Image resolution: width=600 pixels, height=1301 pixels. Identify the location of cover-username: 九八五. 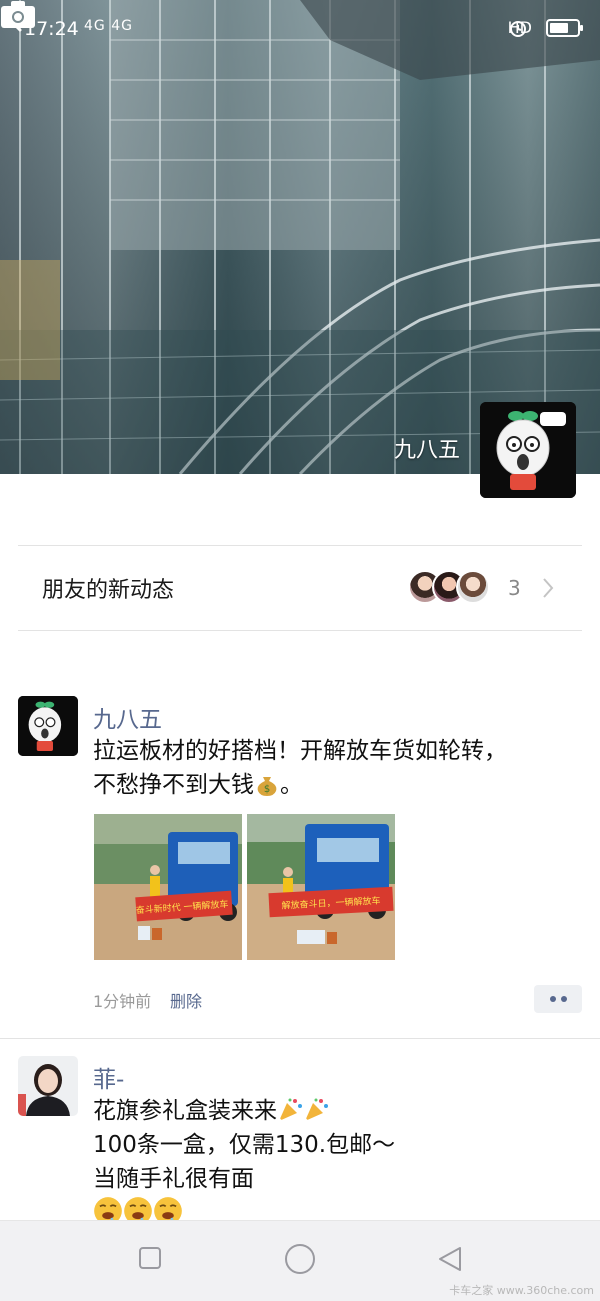
(427, 448).